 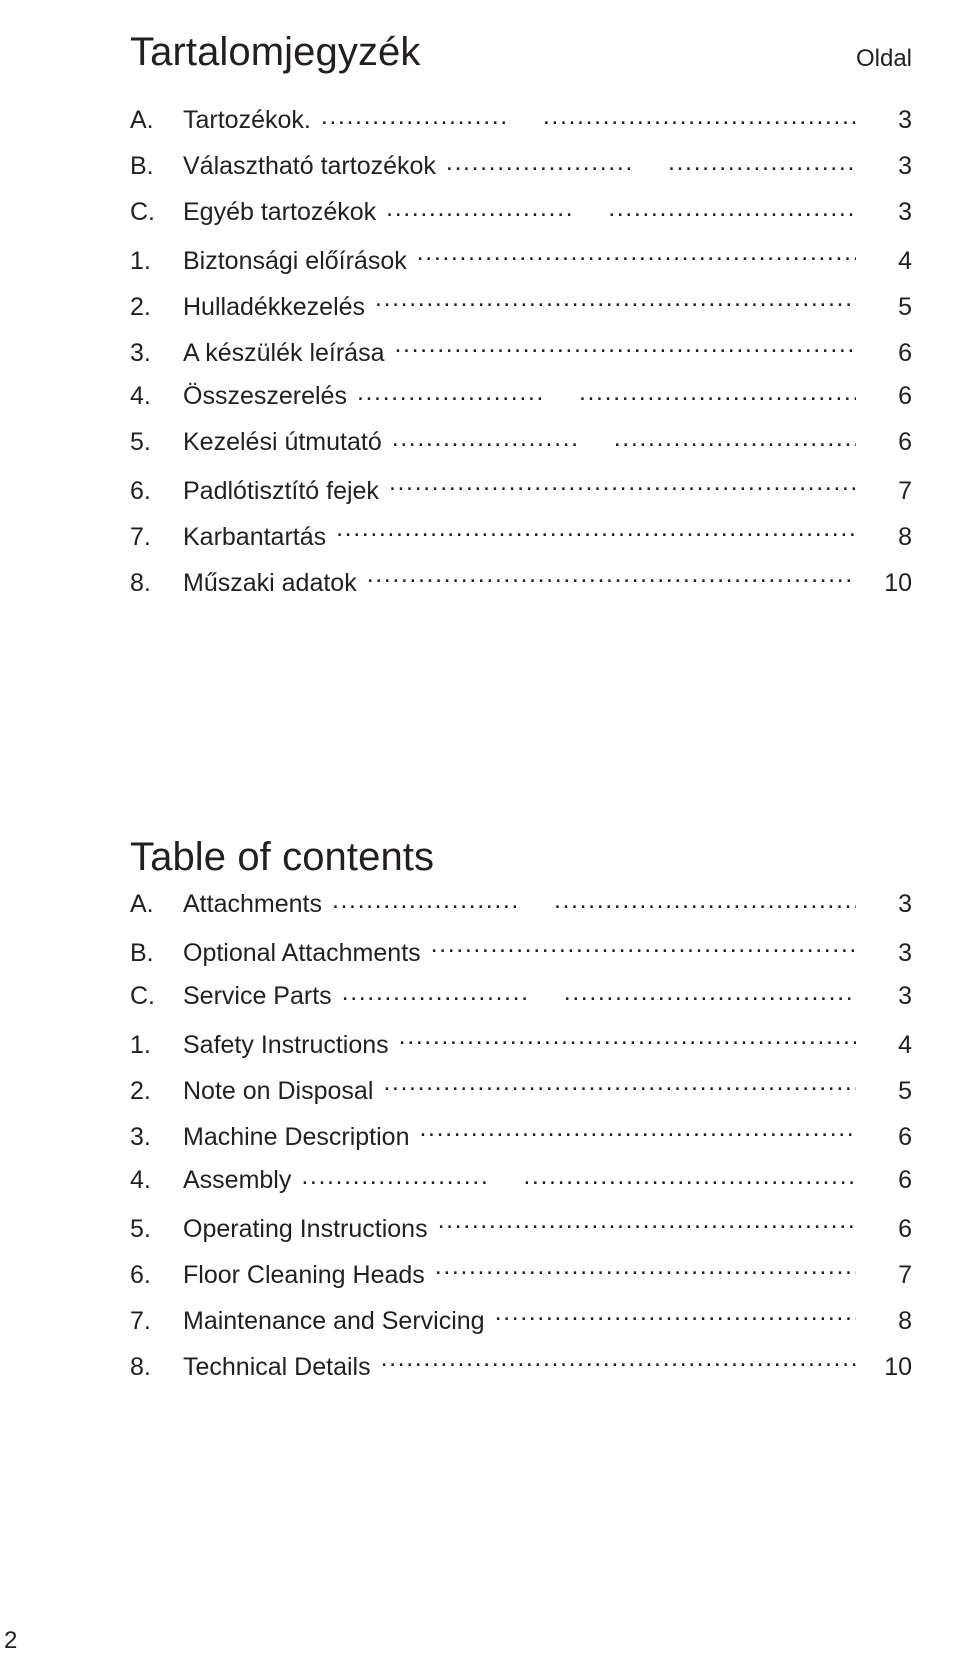 I want to click on toc-entry-page-number: 8, so click(x=905, y=1321).